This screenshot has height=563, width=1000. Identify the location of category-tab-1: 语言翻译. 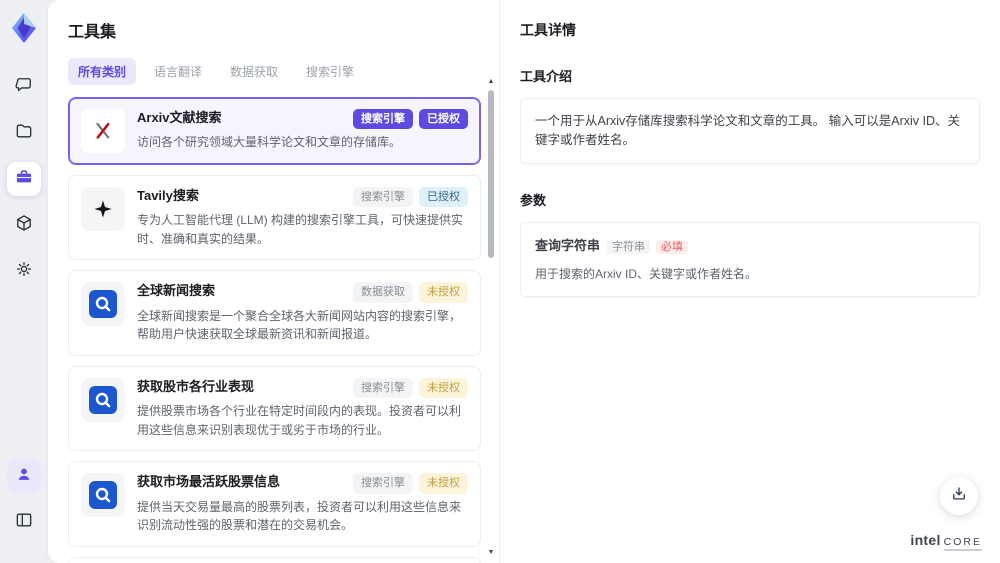
(178, 71).